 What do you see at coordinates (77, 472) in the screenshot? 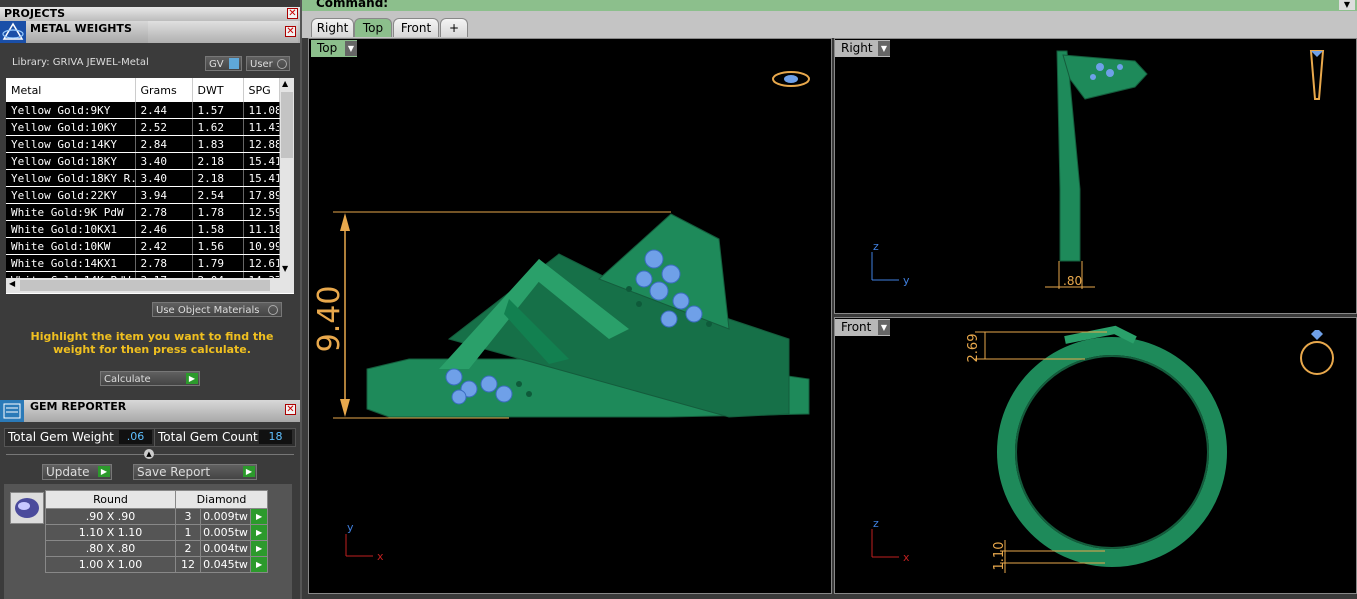
I see `update-button: Update ▶` at bounding box center [77, 472].